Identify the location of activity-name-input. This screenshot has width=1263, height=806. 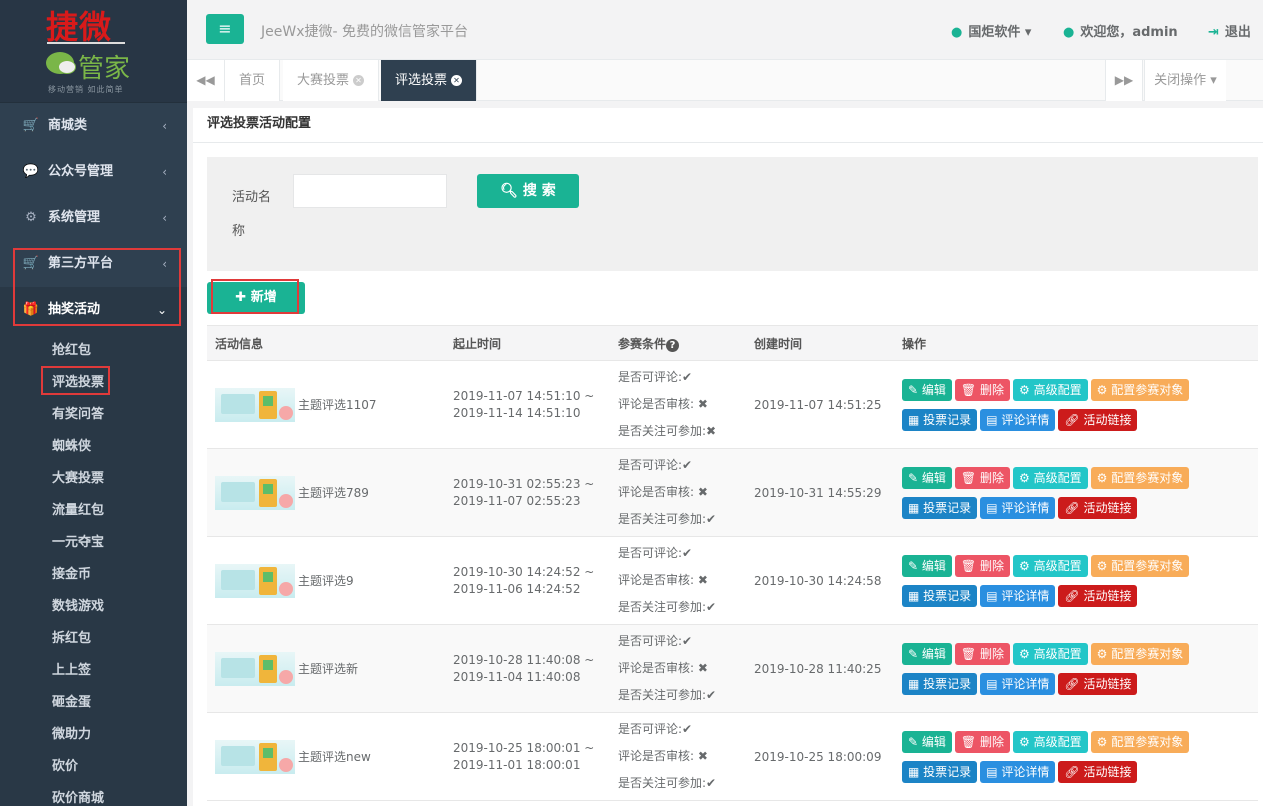
(370, 191).